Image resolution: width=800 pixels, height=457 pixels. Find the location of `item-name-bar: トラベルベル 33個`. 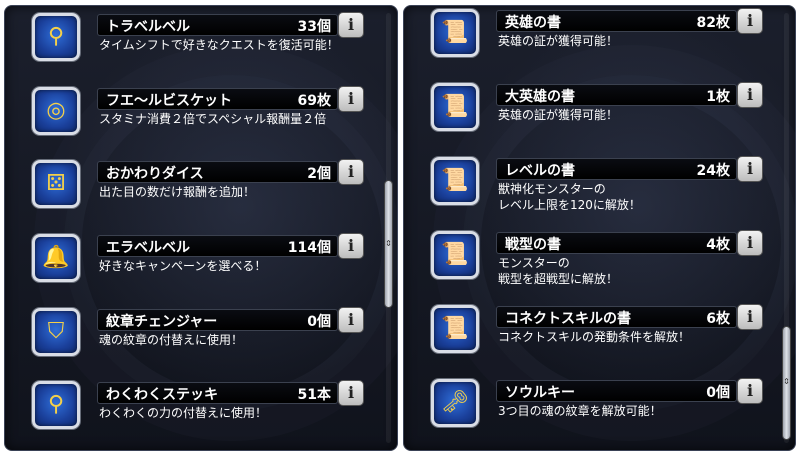

item-name-bar: トラベルベル 33個 is located at coordinates (217, 25).